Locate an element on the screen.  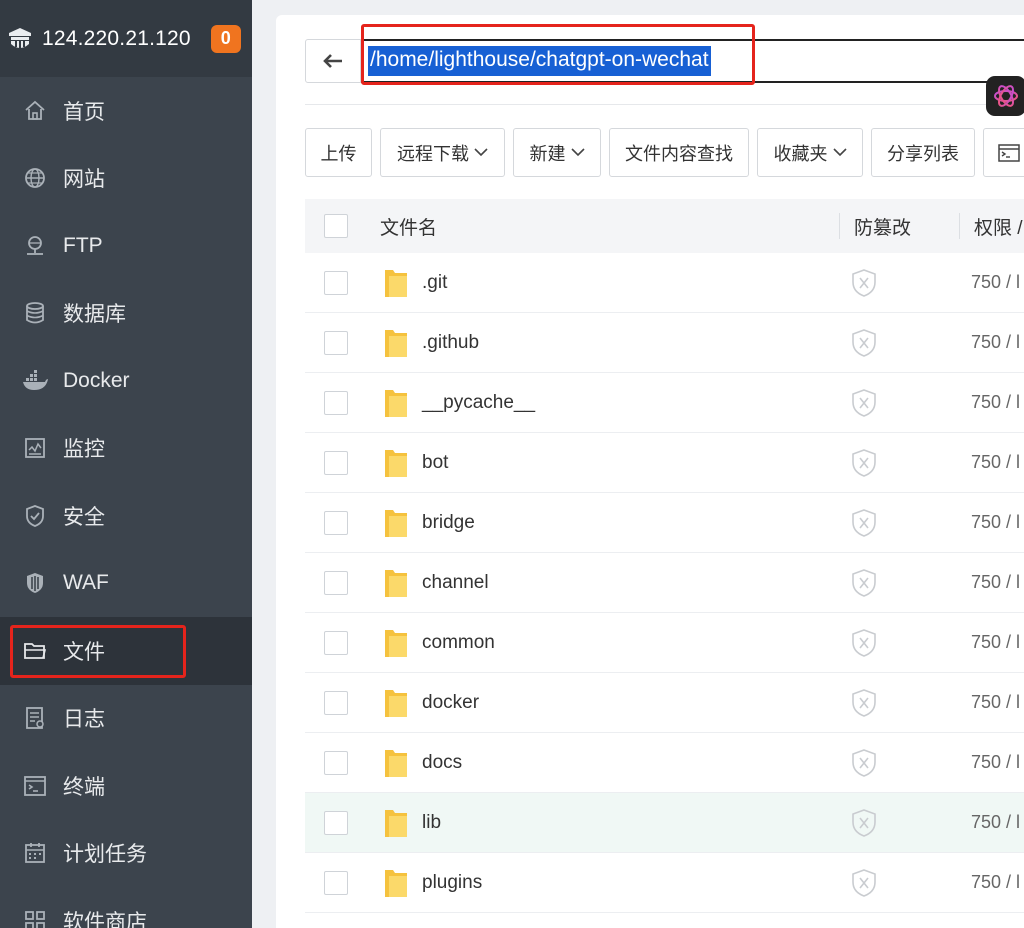
file-name: channel is located at coordinates (455, 583).